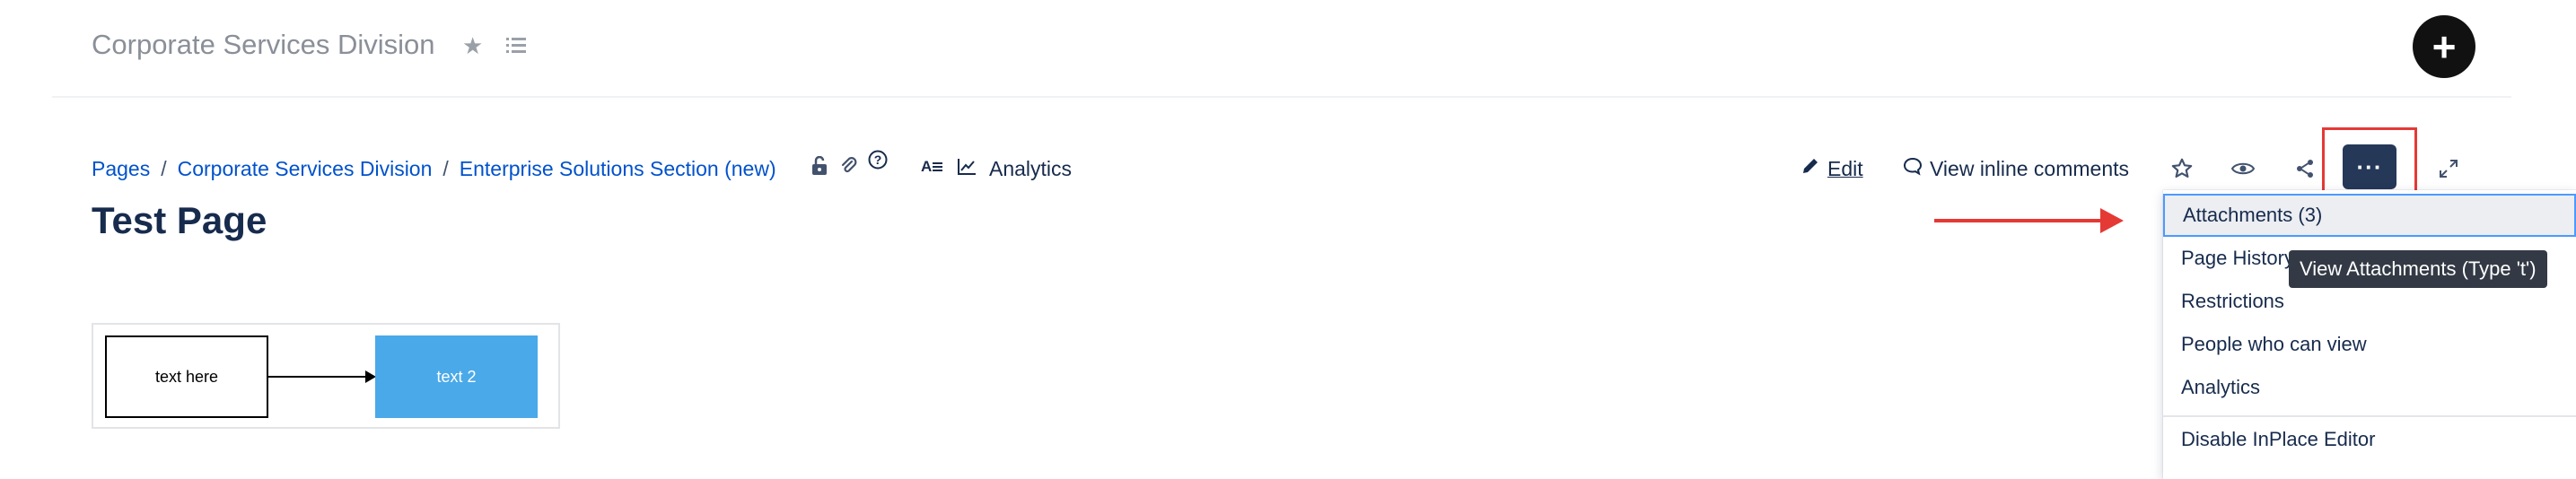 Image resolution: width=2576 pixels, height=479 pixels. Describe the element at coordinates (848, 168) in the screenshot. I see `attachment-icon` at that location.